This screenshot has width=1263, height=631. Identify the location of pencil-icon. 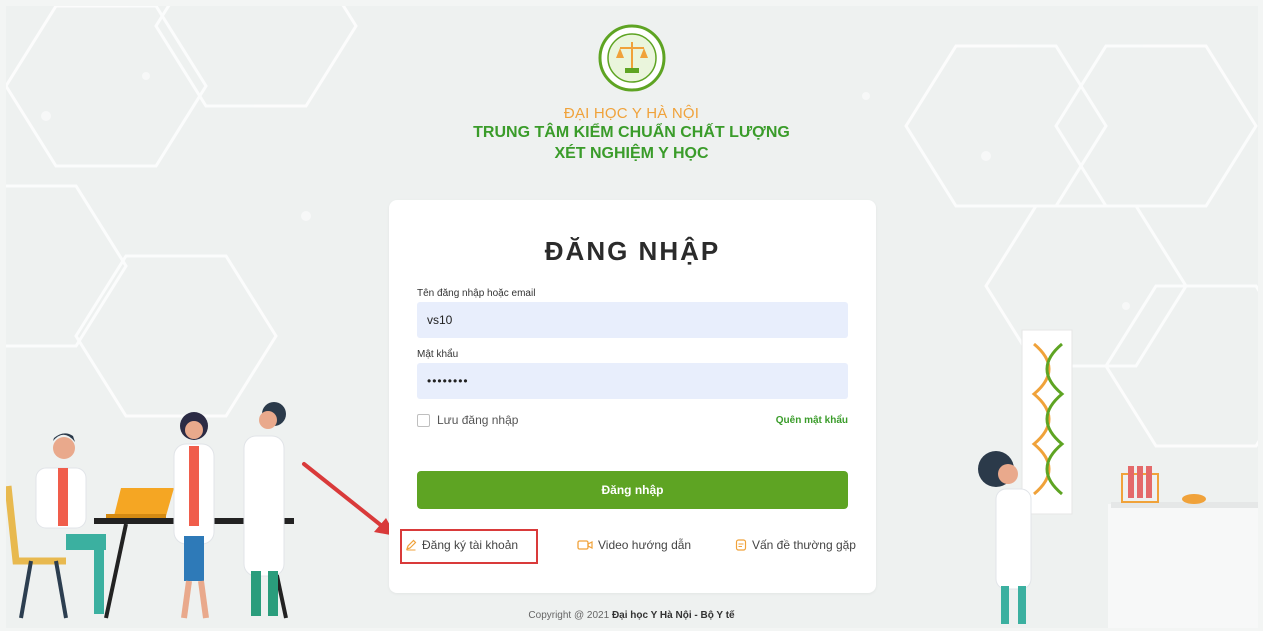
(411, 545).